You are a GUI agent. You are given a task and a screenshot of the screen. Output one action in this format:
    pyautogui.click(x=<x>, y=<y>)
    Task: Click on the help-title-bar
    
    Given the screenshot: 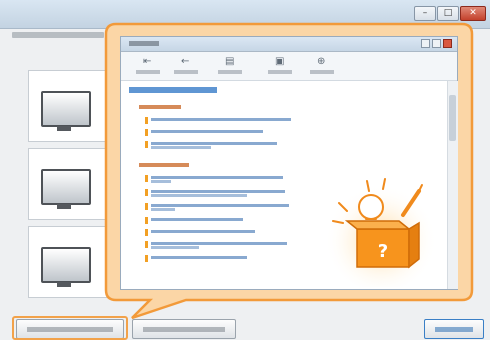 What is the action you would take?
    pyautogui.click(x=289, y=44)
    